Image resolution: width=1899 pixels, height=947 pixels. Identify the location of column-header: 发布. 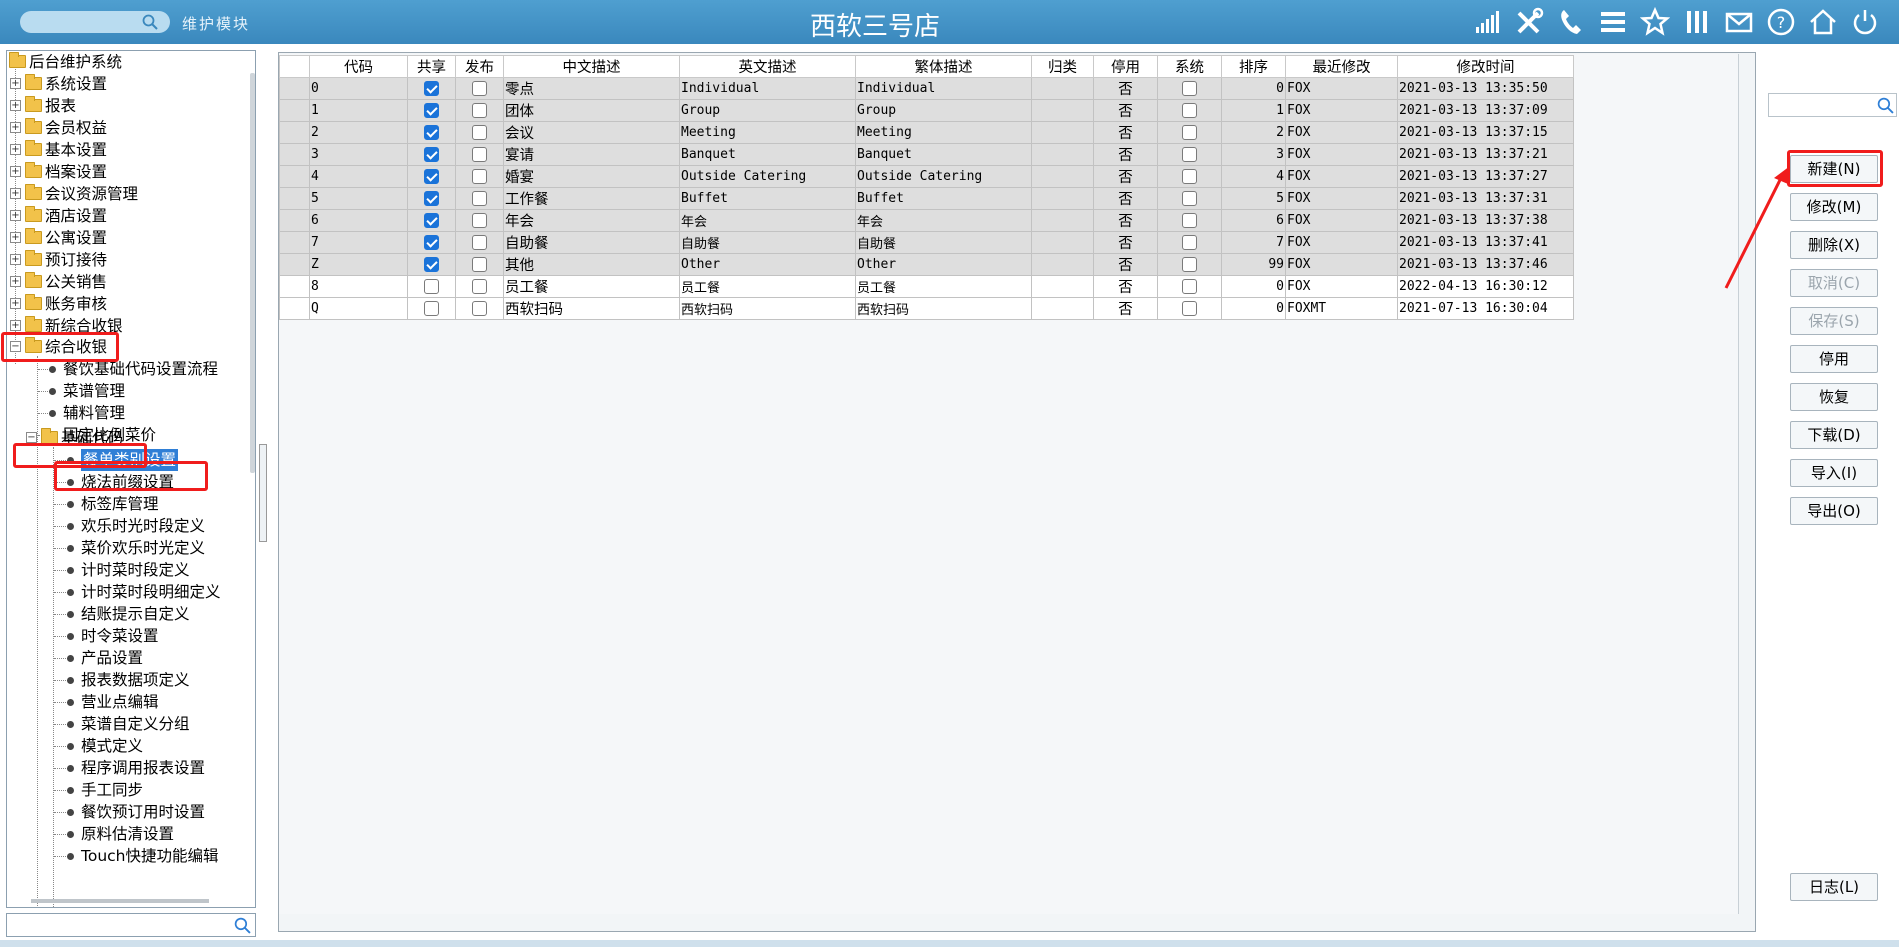
(479, 66).